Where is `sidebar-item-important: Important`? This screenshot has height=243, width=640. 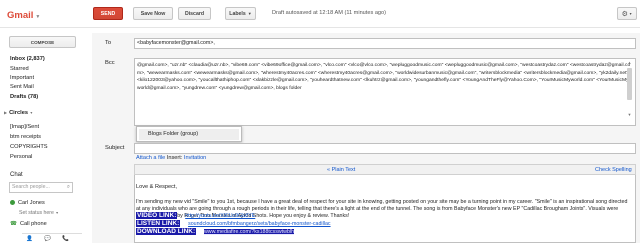
sidebar-item-important: Important is located at coordinates (22, 78).